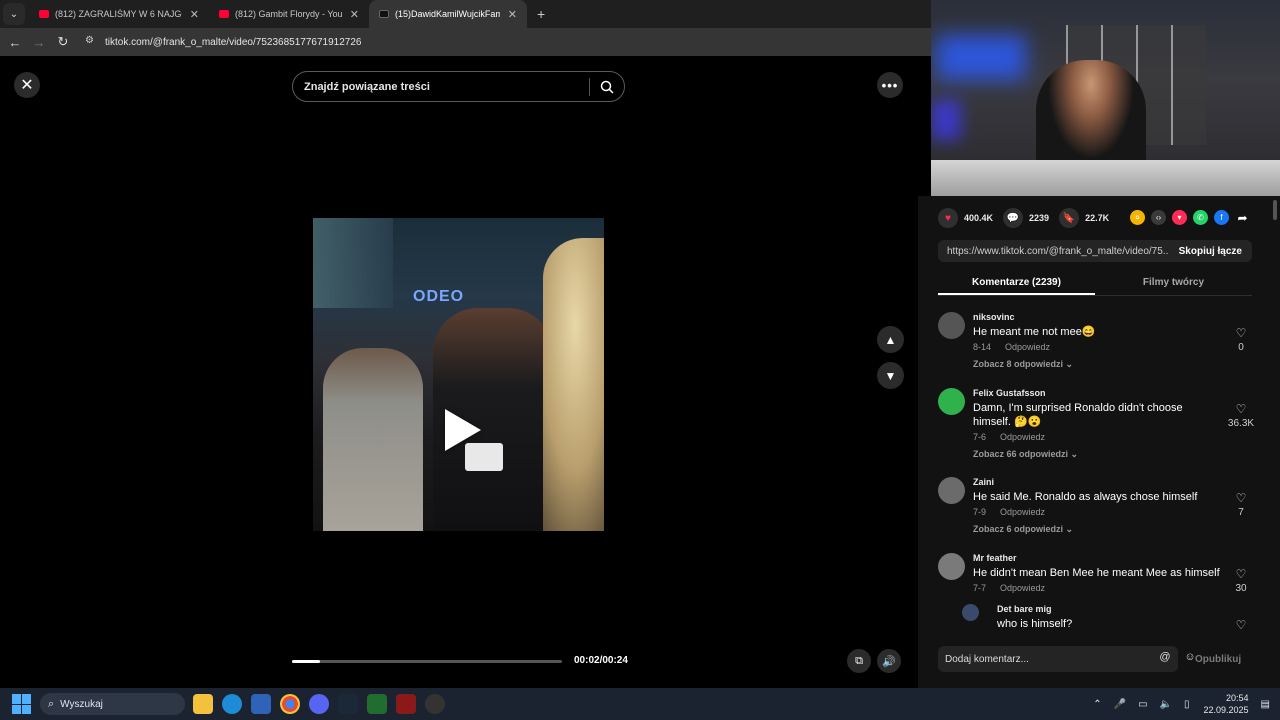  What do you see at coordinates (15, 42) in the screenshot?
I see `back-icon: ←` at bounding box center [15, 42].